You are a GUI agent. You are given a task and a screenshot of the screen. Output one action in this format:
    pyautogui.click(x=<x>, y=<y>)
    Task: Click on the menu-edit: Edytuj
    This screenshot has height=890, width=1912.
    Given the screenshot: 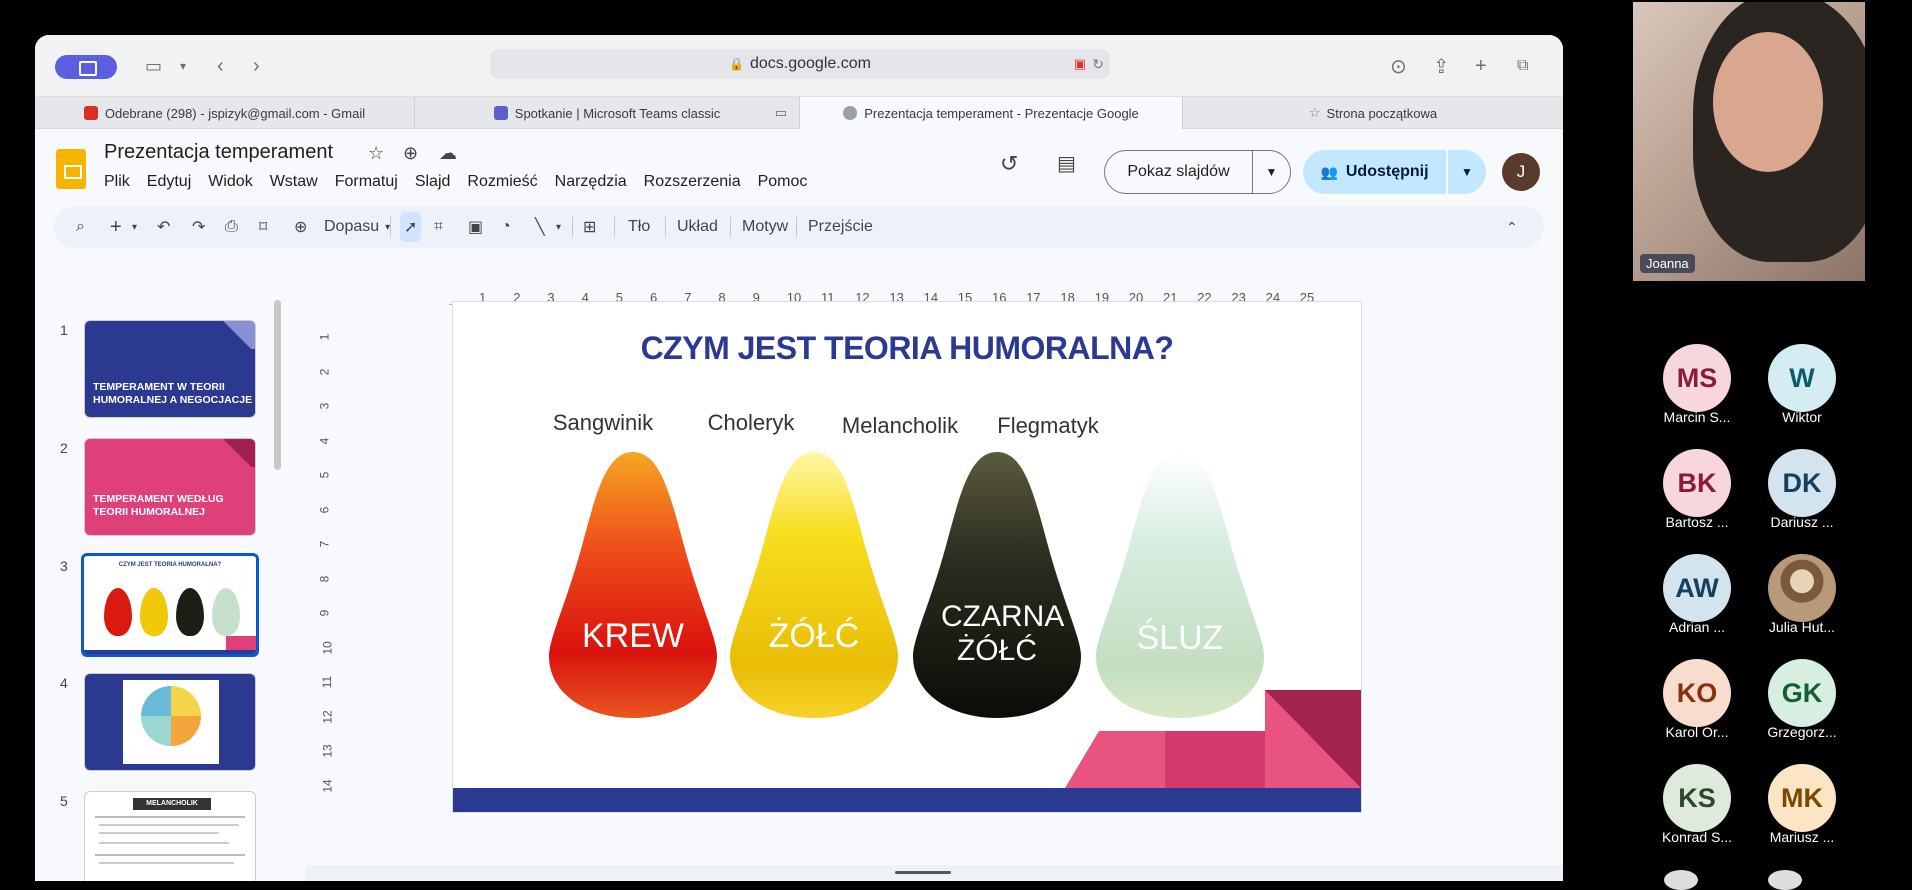 What is the action you would take?
    pyautogui.click(x=169, y=182)
    